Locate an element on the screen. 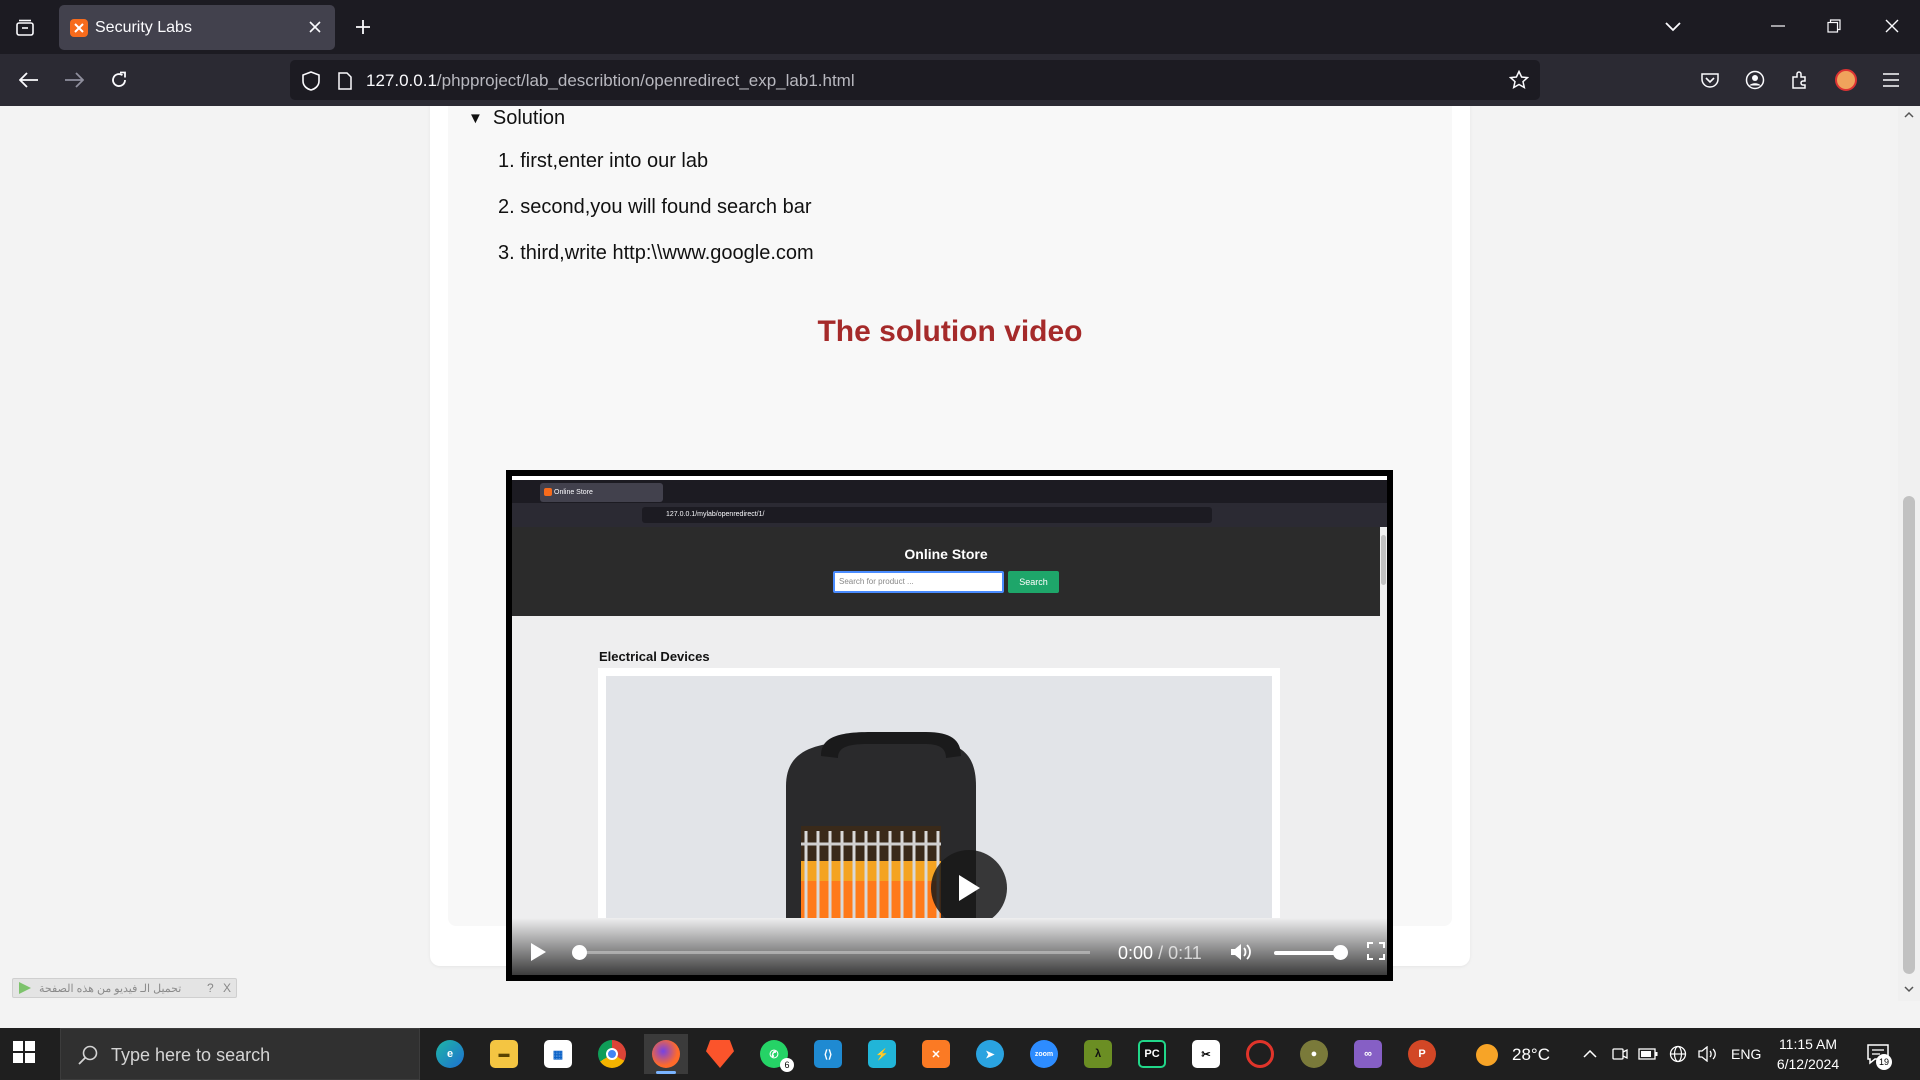 This screenshot has height=1080, width=1920. menu-hamburger-icon is located at coordinates (1891, 80).